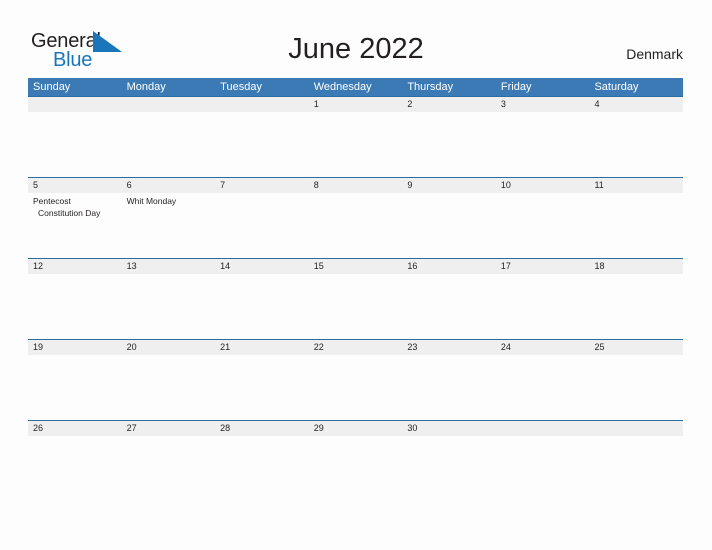 The image size is (712, 550). I want to click on page-header: General Blue June 2022 Denmark, so click(356, 39).